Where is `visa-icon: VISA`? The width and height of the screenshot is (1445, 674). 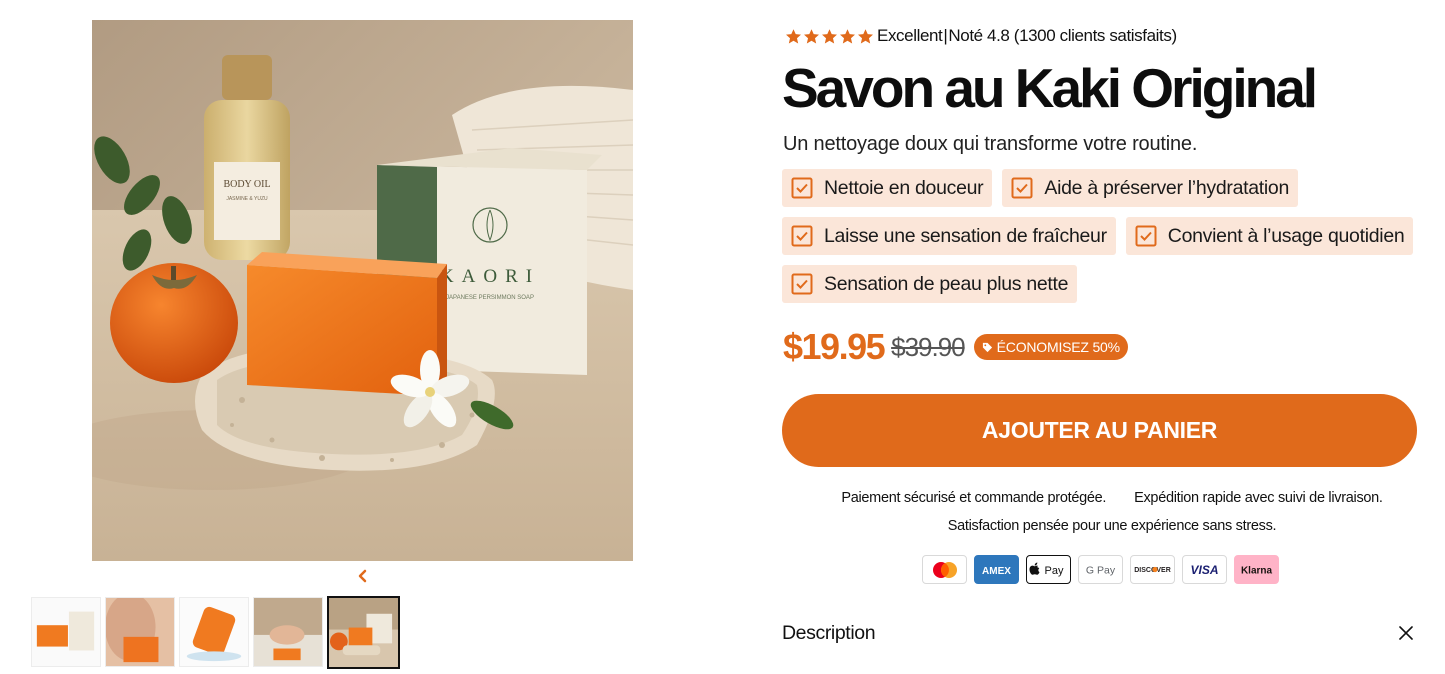
visa-icon: VISA is located at coordinates (1204, 569).